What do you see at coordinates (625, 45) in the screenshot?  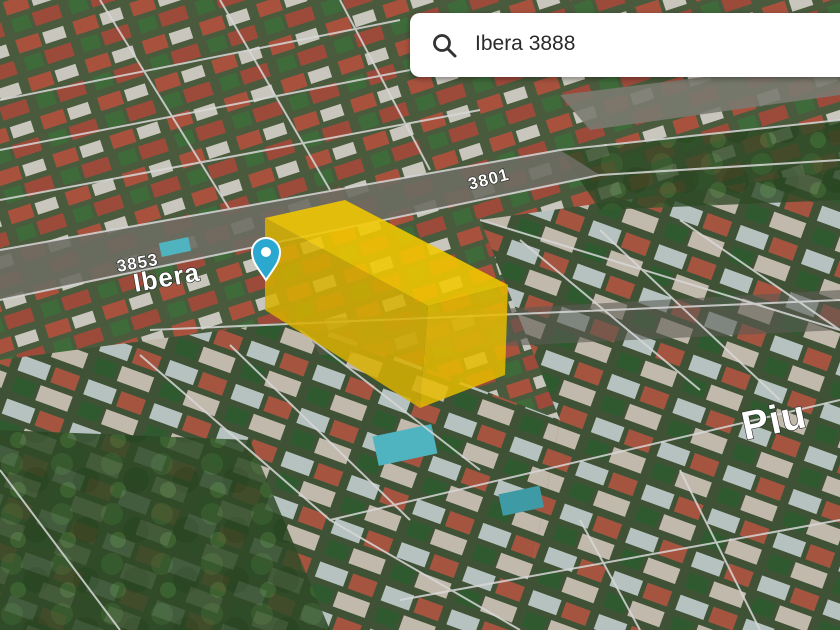 I see `search-bar: Ibera 3888` at bounding box center [625, 45].